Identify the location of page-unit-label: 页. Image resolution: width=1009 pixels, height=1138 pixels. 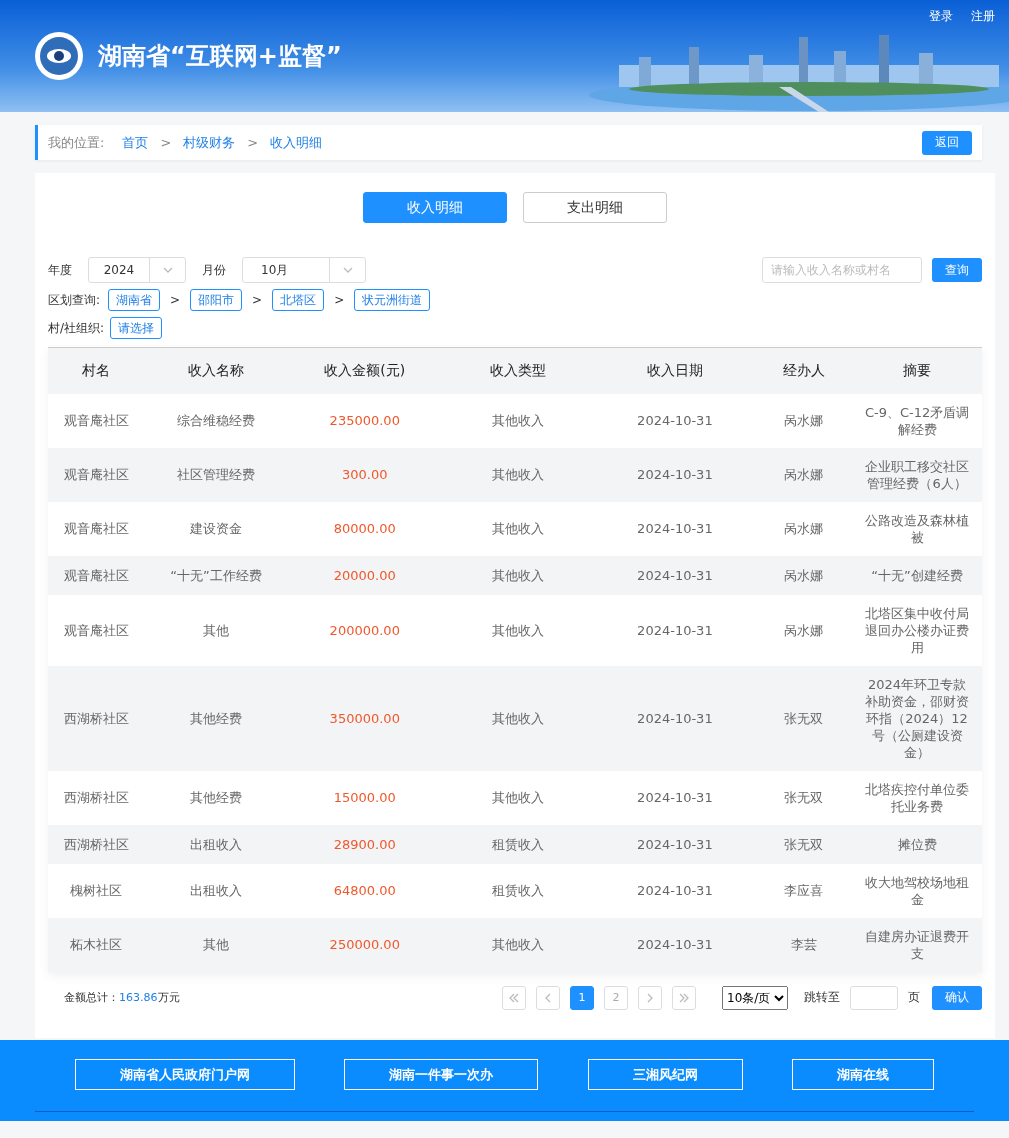
(914, 997).